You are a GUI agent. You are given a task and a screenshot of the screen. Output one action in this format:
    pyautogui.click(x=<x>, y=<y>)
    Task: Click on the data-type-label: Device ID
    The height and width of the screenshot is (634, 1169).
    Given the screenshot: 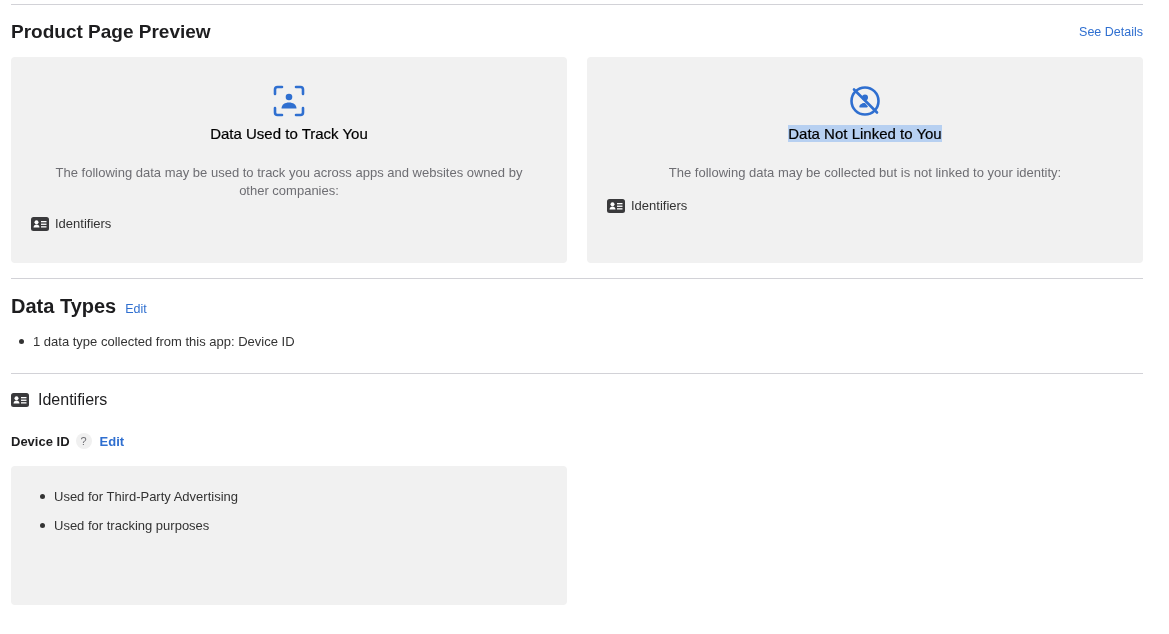 What is the action you would take?
    pyautogui.click(x=40, y=441)
    